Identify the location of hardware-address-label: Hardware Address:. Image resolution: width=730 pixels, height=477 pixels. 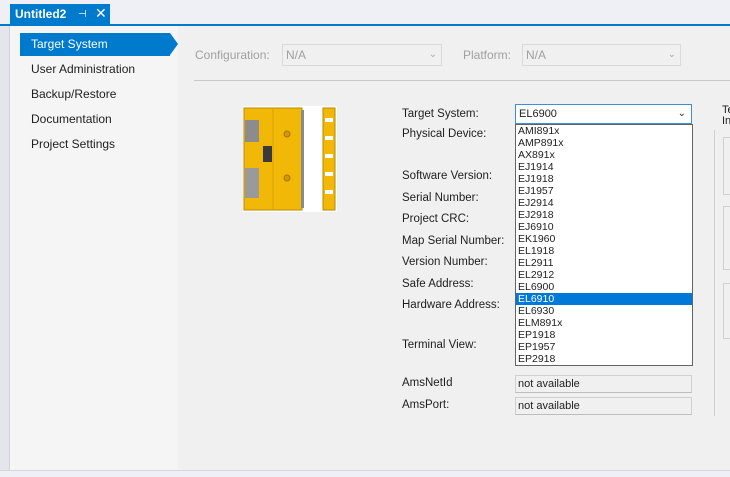
(451, 305).